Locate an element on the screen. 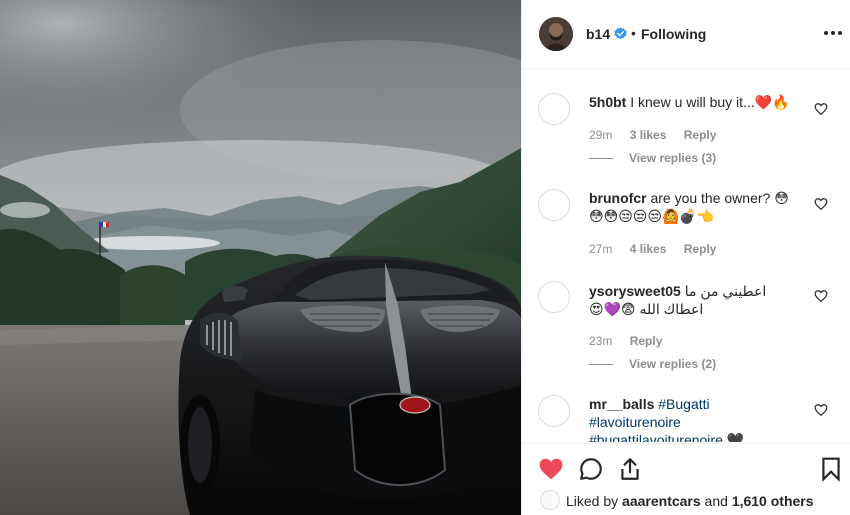 The image size is (850, 515). commenter-username: 5h0bt is located at coordinates (607, 102).